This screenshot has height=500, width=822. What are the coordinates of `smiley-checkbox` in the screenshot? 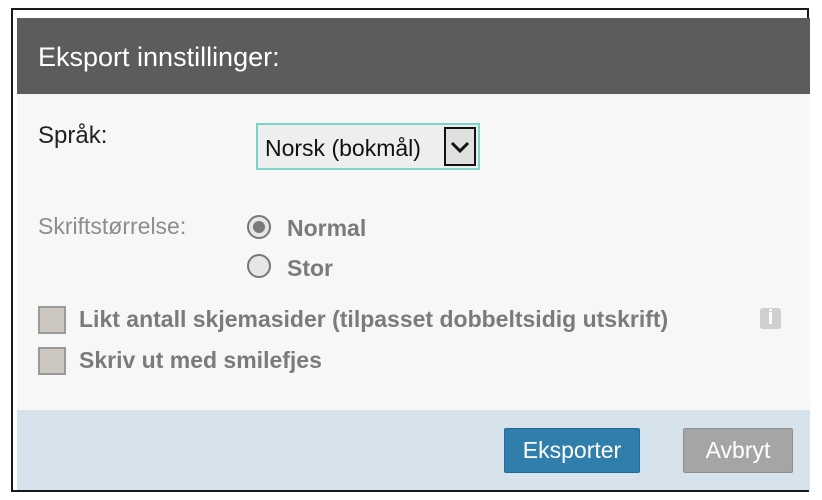 It's located at (52, 361).